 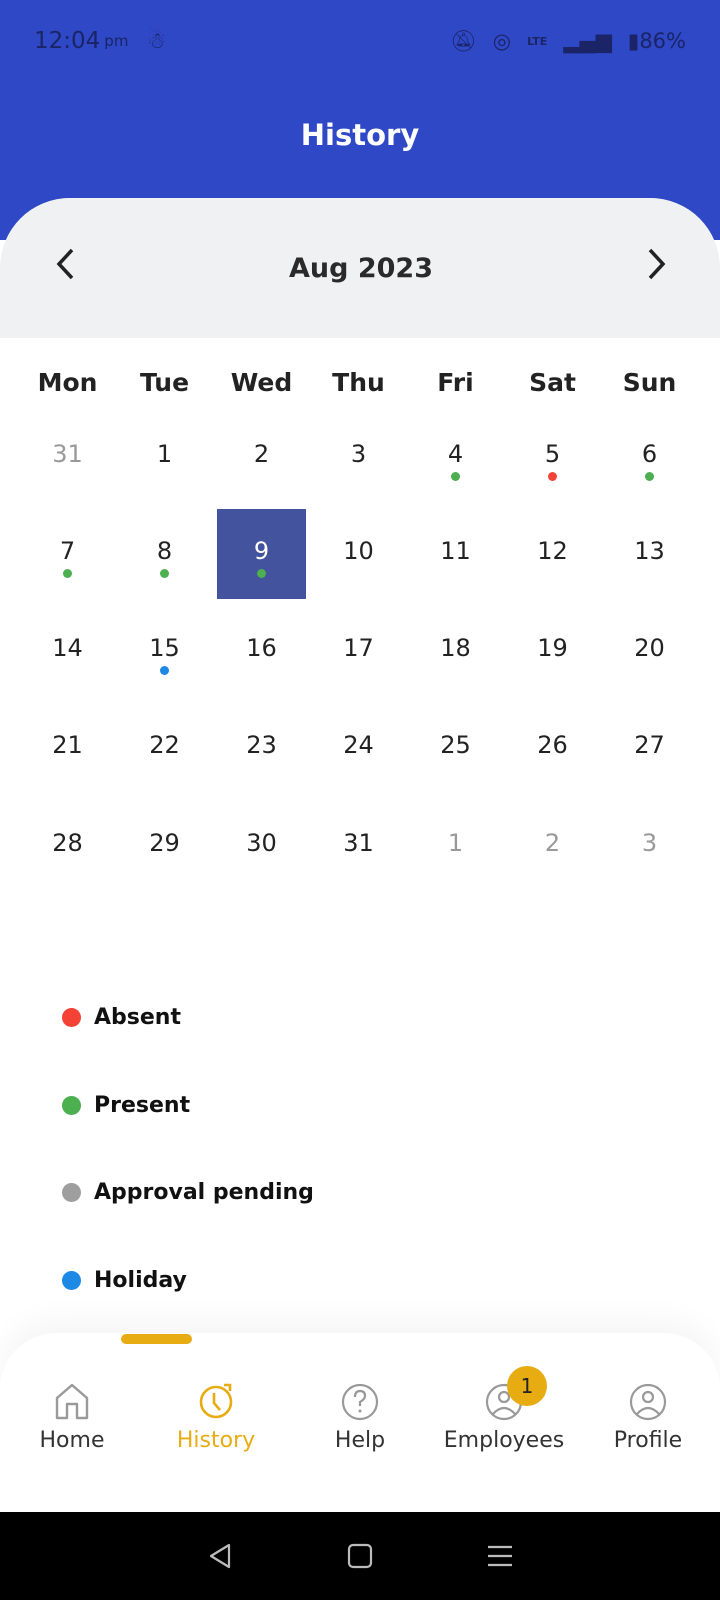 I want to click on legend-item-absent: Absent, so click(x=121, y=1017).